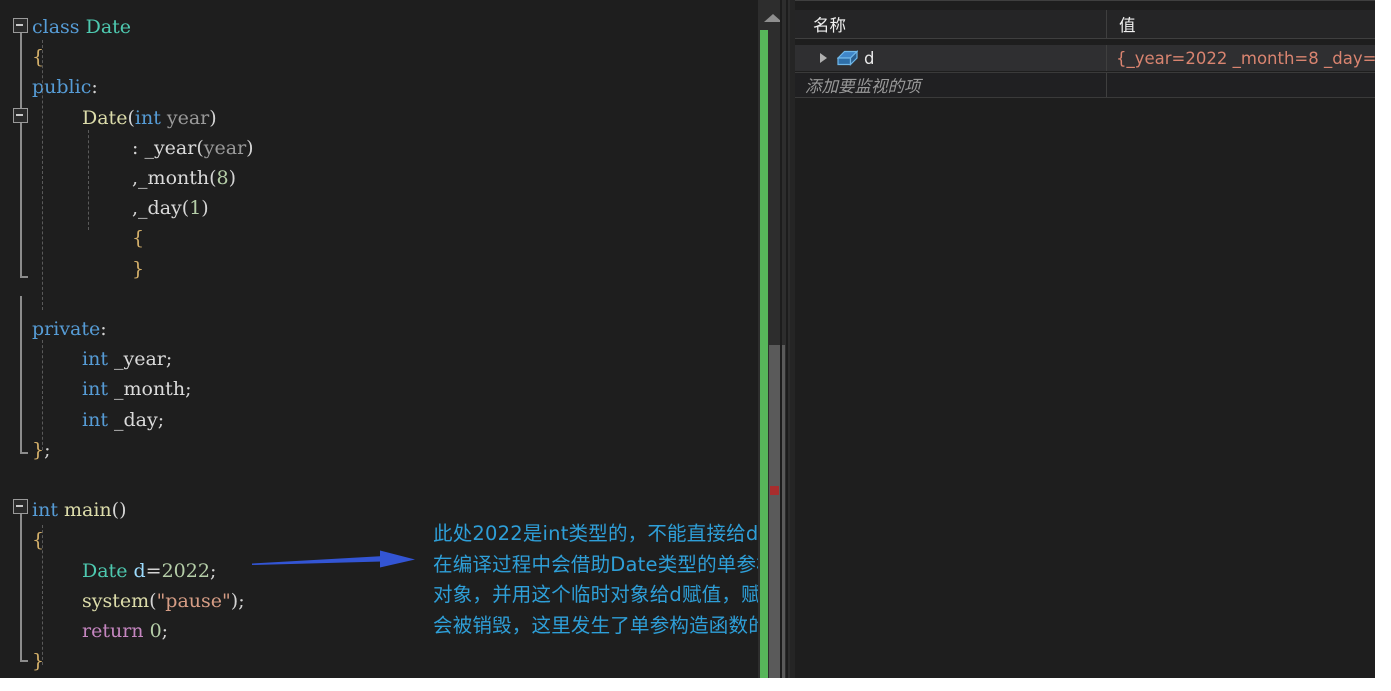  Describe the element at coordinates (66, 329) in the screenshot. I see `code-token: private` at that location.